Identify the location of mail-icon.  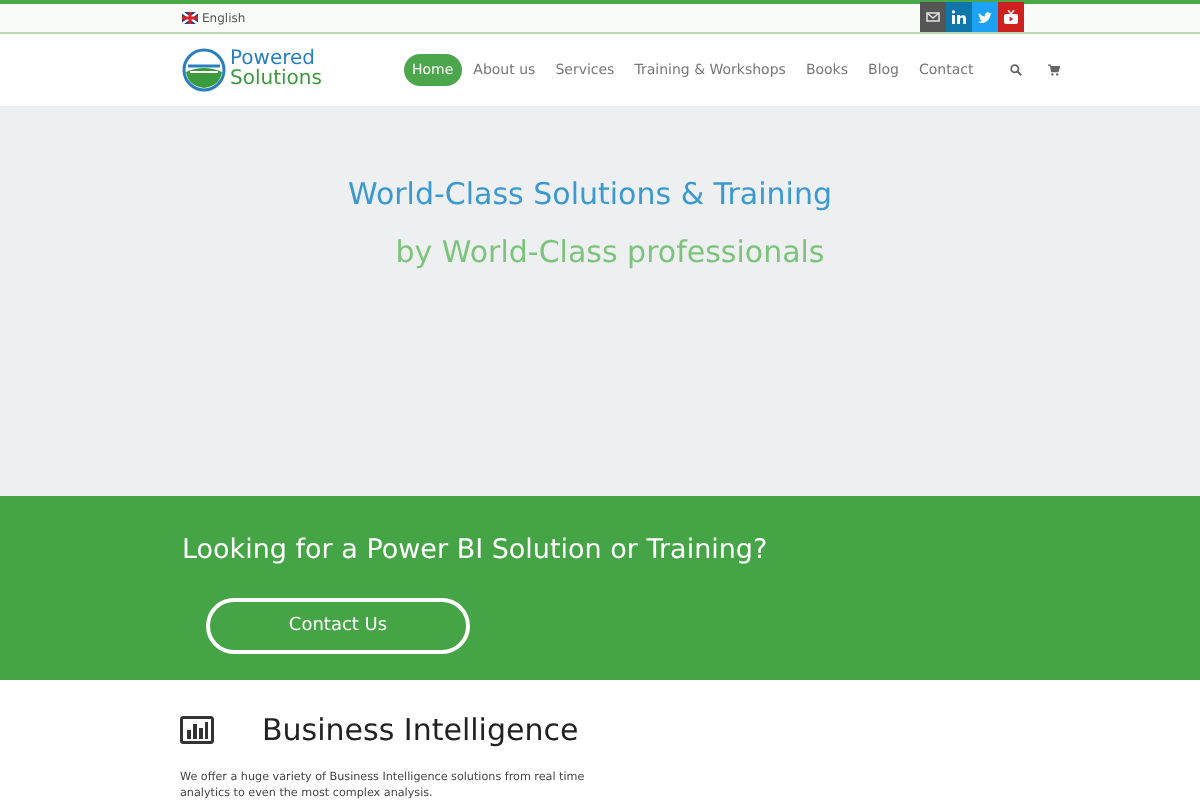
(933, 17).